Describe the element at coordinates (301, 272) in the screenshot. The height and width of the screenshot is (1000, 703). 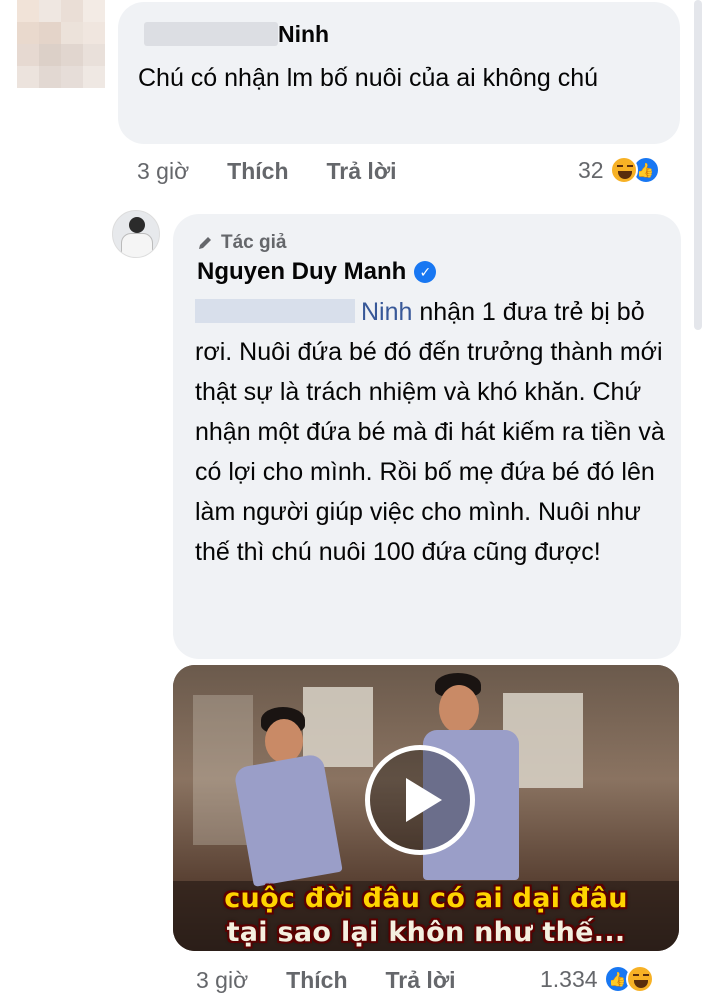
I see `reply-author-name: Nguyen Duy Manh` at that location.